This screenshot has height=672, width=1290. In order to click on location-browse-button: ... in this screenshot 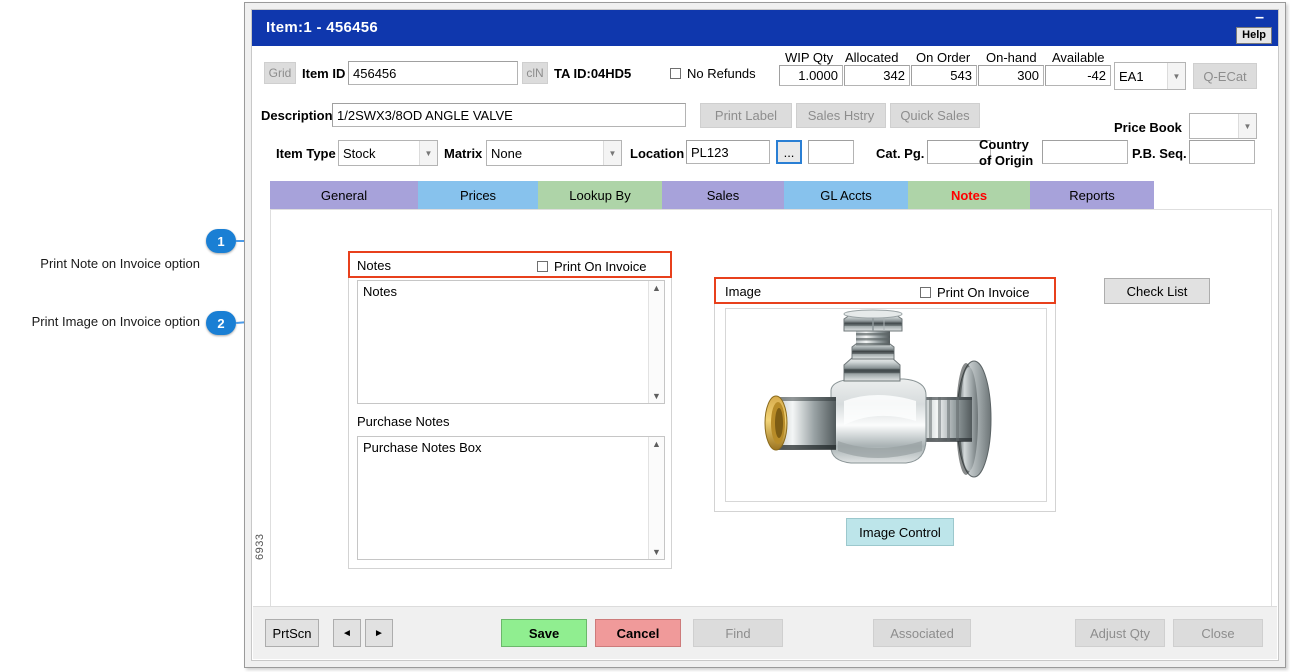, I will do `click(789, 152)`.